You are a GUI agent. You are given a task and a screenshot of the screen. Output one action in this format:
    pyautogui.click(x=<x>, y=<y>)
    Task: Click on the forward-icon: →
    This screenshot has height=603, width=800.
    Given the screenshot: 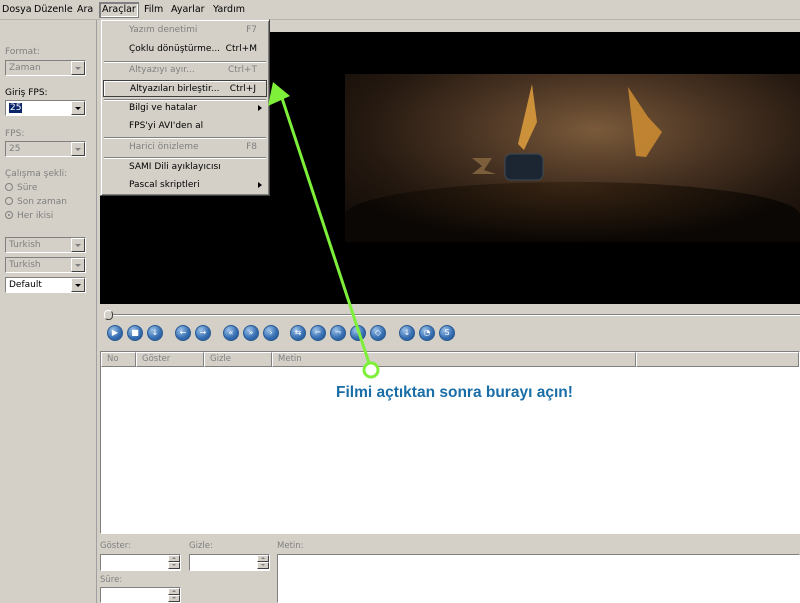 What is the action you would take?
    pyautogui.click(x=203, y=333)
    